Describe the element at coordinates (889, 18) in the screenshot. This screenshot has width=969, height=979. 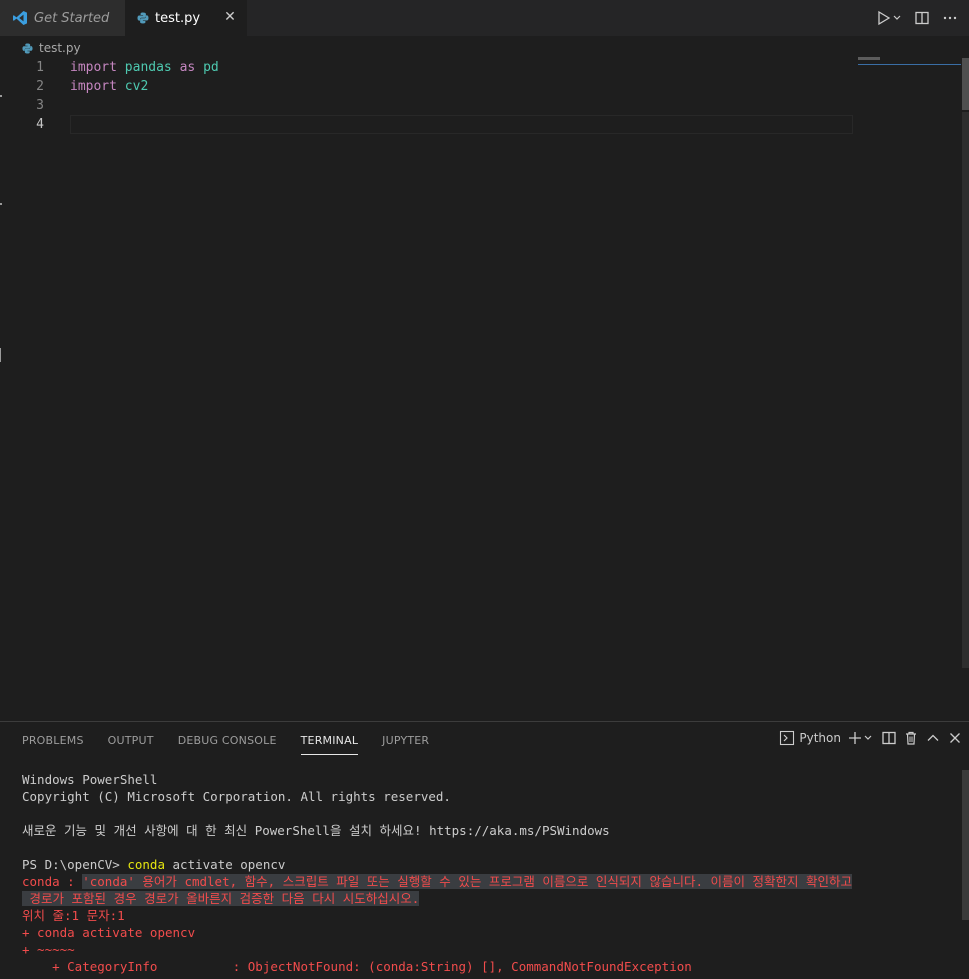
I see `run-python-file-button` at that location.